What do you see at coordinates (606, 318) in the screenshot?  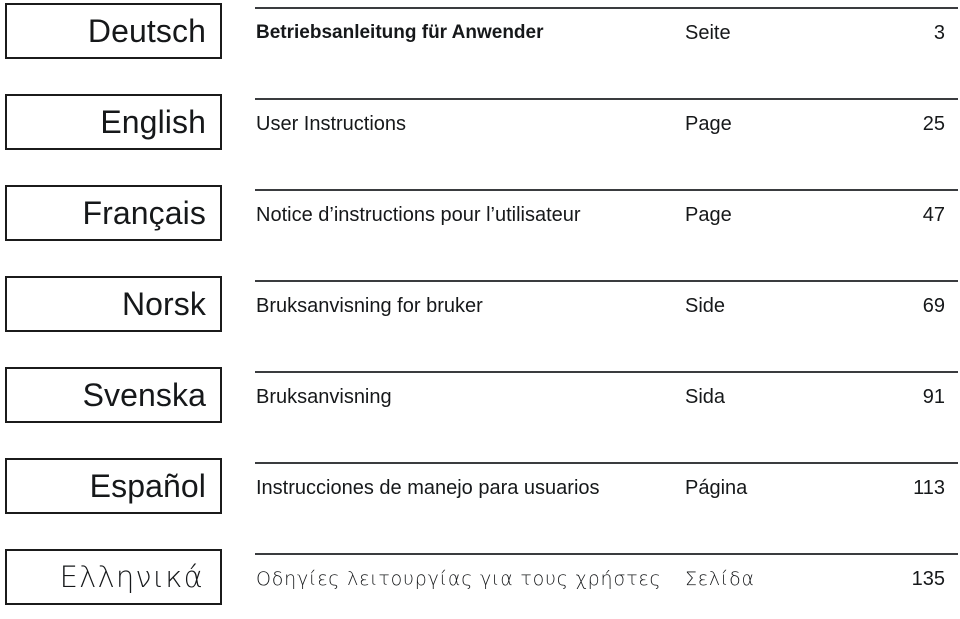 I see `row-content: Bruksanvisning for bruker Side 69` at bounding box center [606, 318].